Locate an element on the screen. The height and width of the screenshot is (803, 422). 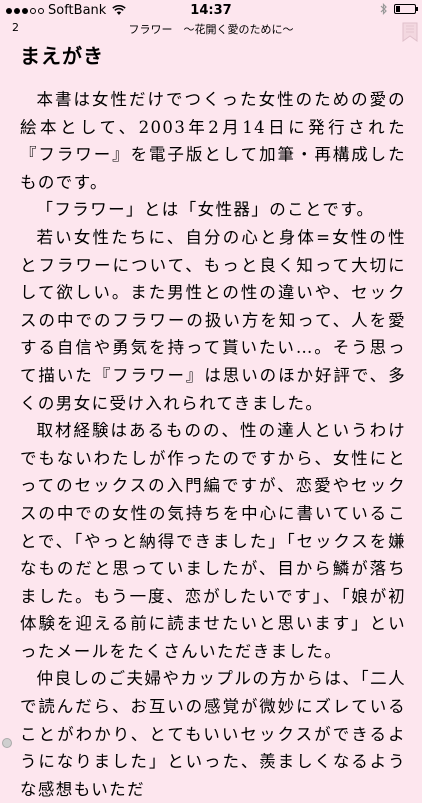
status-right is located at coordinates (399, 9).